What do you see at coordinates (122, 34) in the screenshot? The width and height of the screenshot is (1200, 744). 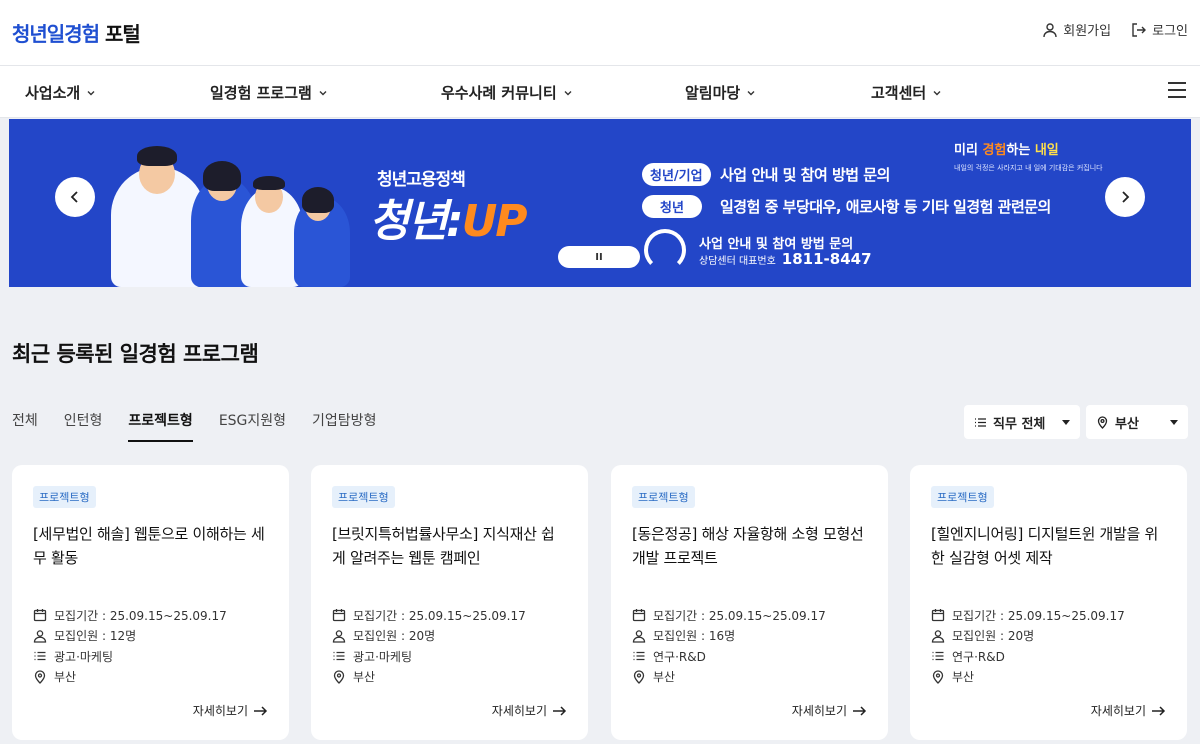 I see `logo-suffix: 포털` at bounding box center [122, 34].